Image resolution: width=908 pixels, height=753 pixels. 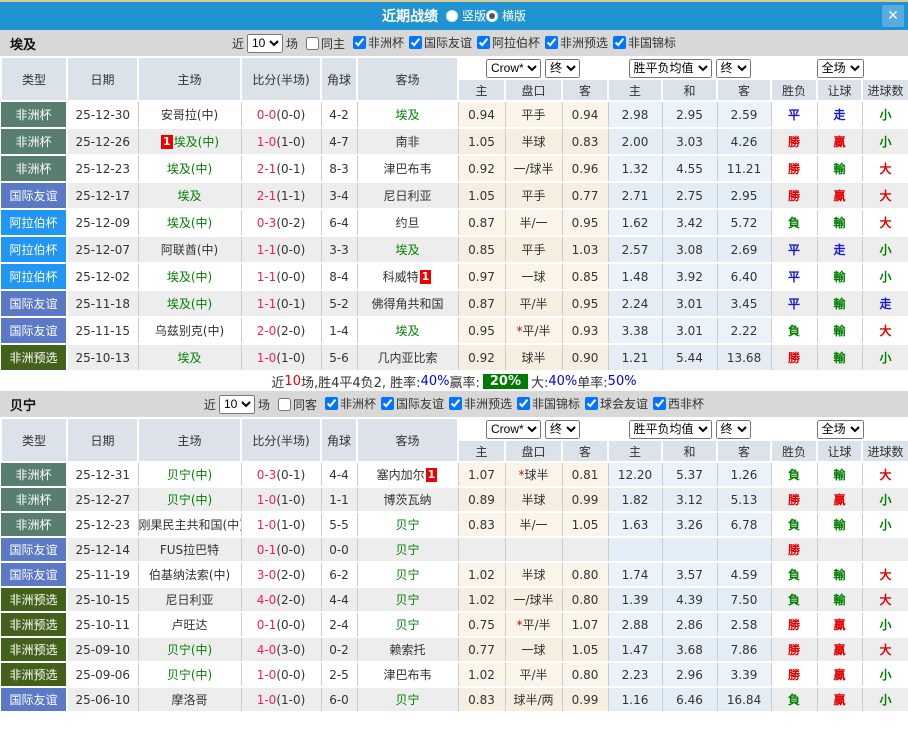 I want to click on col-date: 日期, so click(x=102, y=79).